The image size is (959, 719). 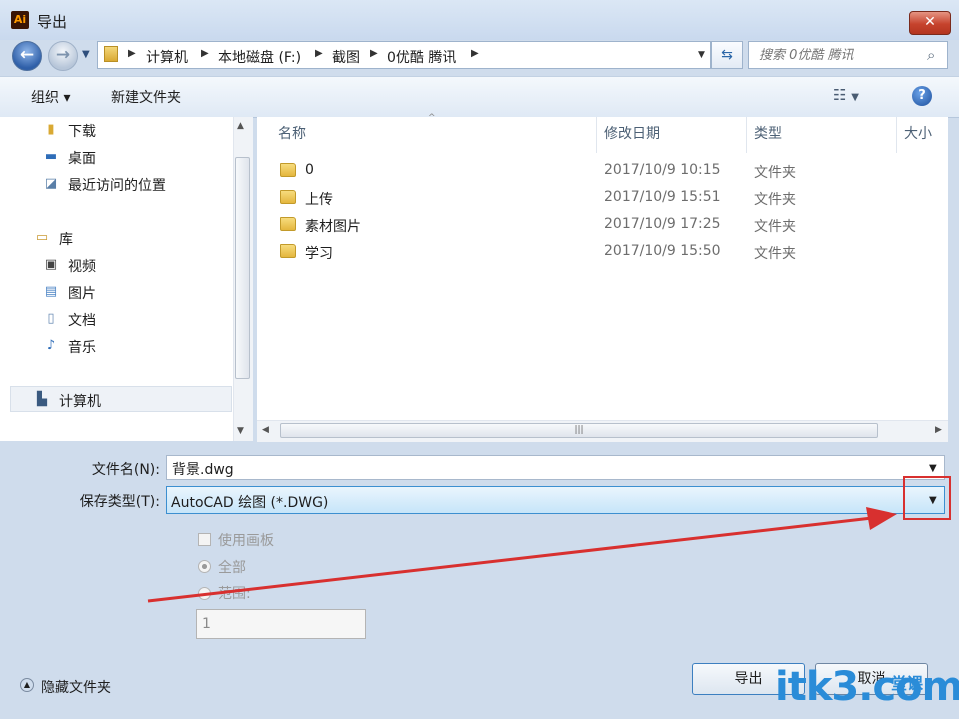 I want to click on collapse-up-icon: ▲, so click(x=27, y=685).